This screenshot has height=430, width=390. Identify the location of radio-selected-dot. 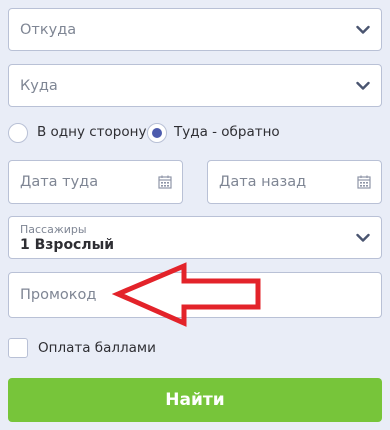
(157, 133).